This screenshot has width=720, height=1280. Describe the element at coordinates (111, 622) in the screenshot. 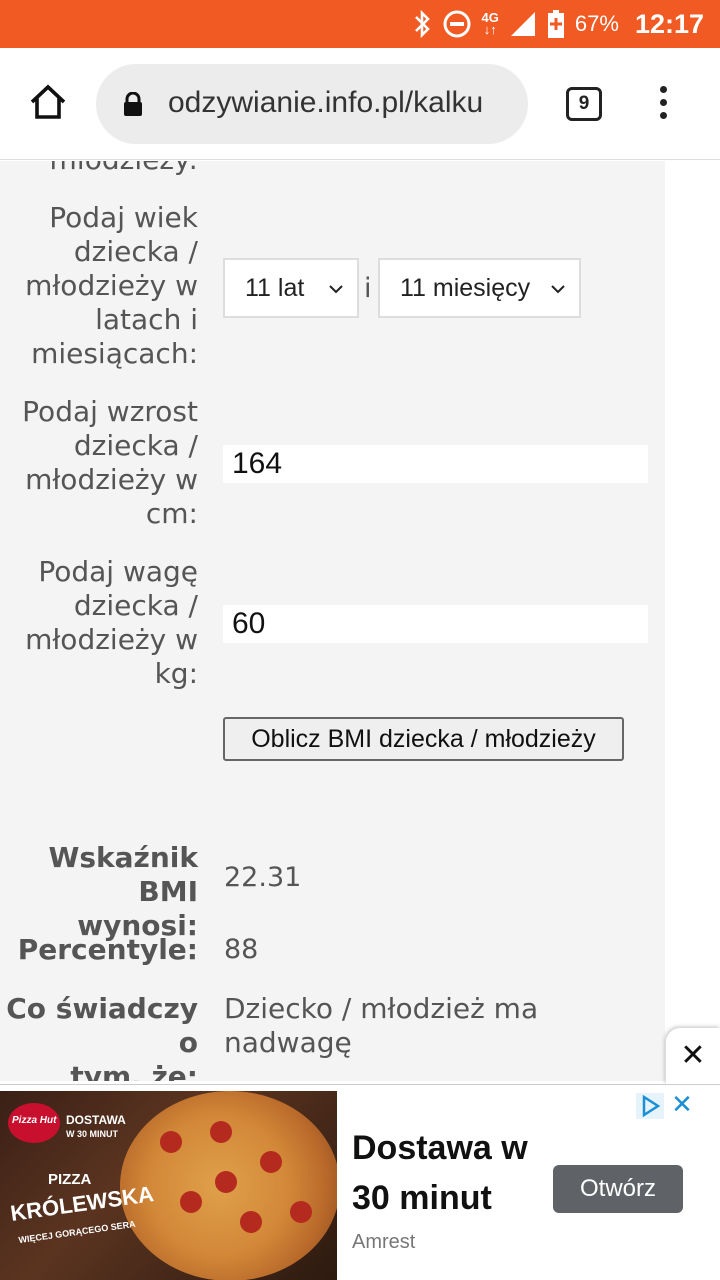

I see `weight-label: Podaj wagę dziecka / młodzieży w kg:` at that location.